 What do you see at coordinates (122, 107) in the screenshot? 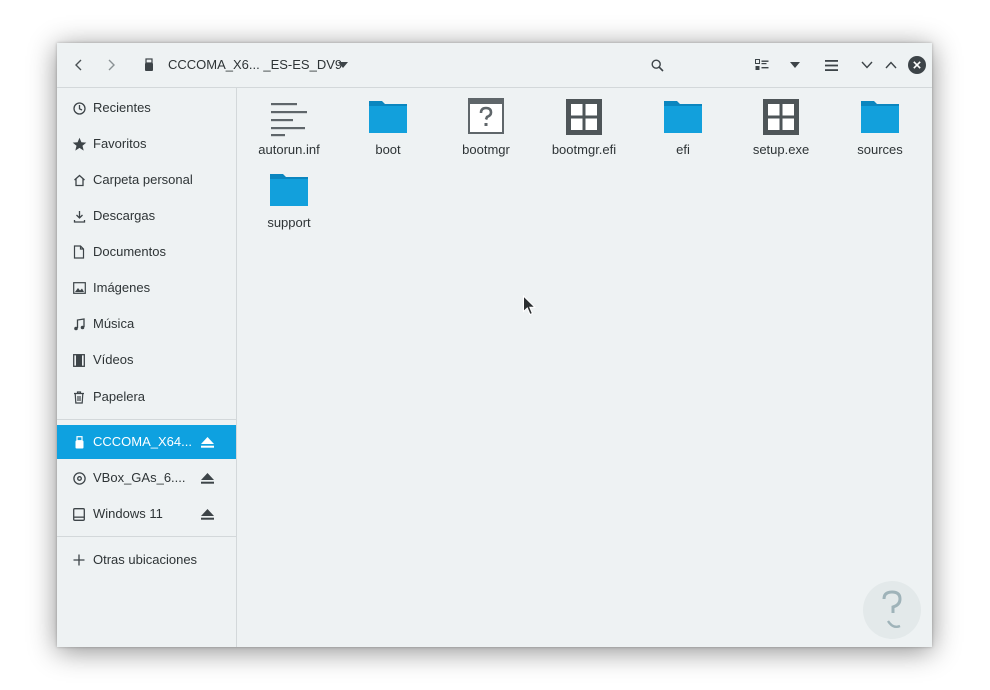
I see `sidebar-item-label: Recientes` at bounding box center [122, 107].